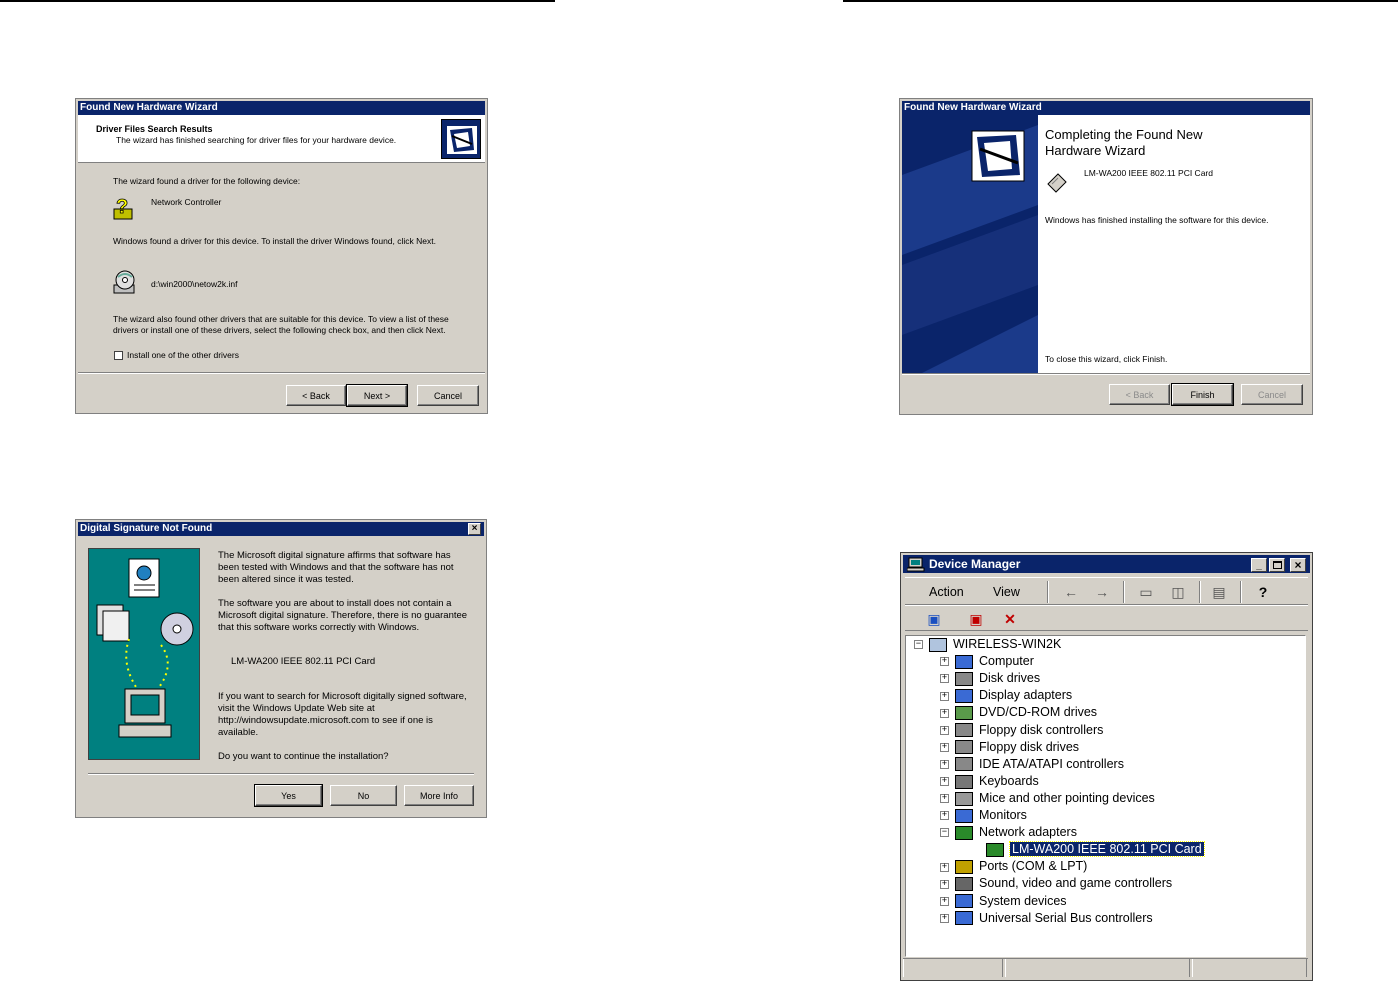 Image resolution: width=1398 pixels, height=981 pixels. What do you see at coordinates (1298, 565) in the screenshot?
I see `close-window-button: ×` at bounding box center [1298, 565].